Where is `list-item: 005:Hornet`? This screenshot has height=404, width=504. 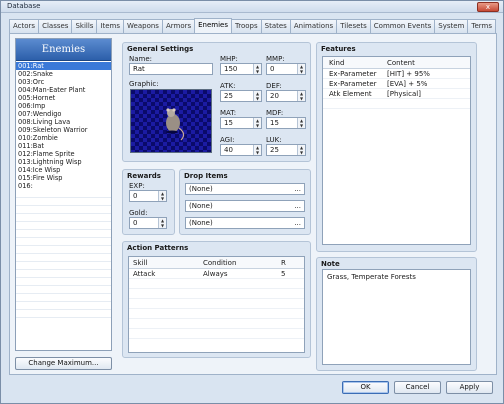 list-item: 005:Hornet is located at coordinates (63, 98).